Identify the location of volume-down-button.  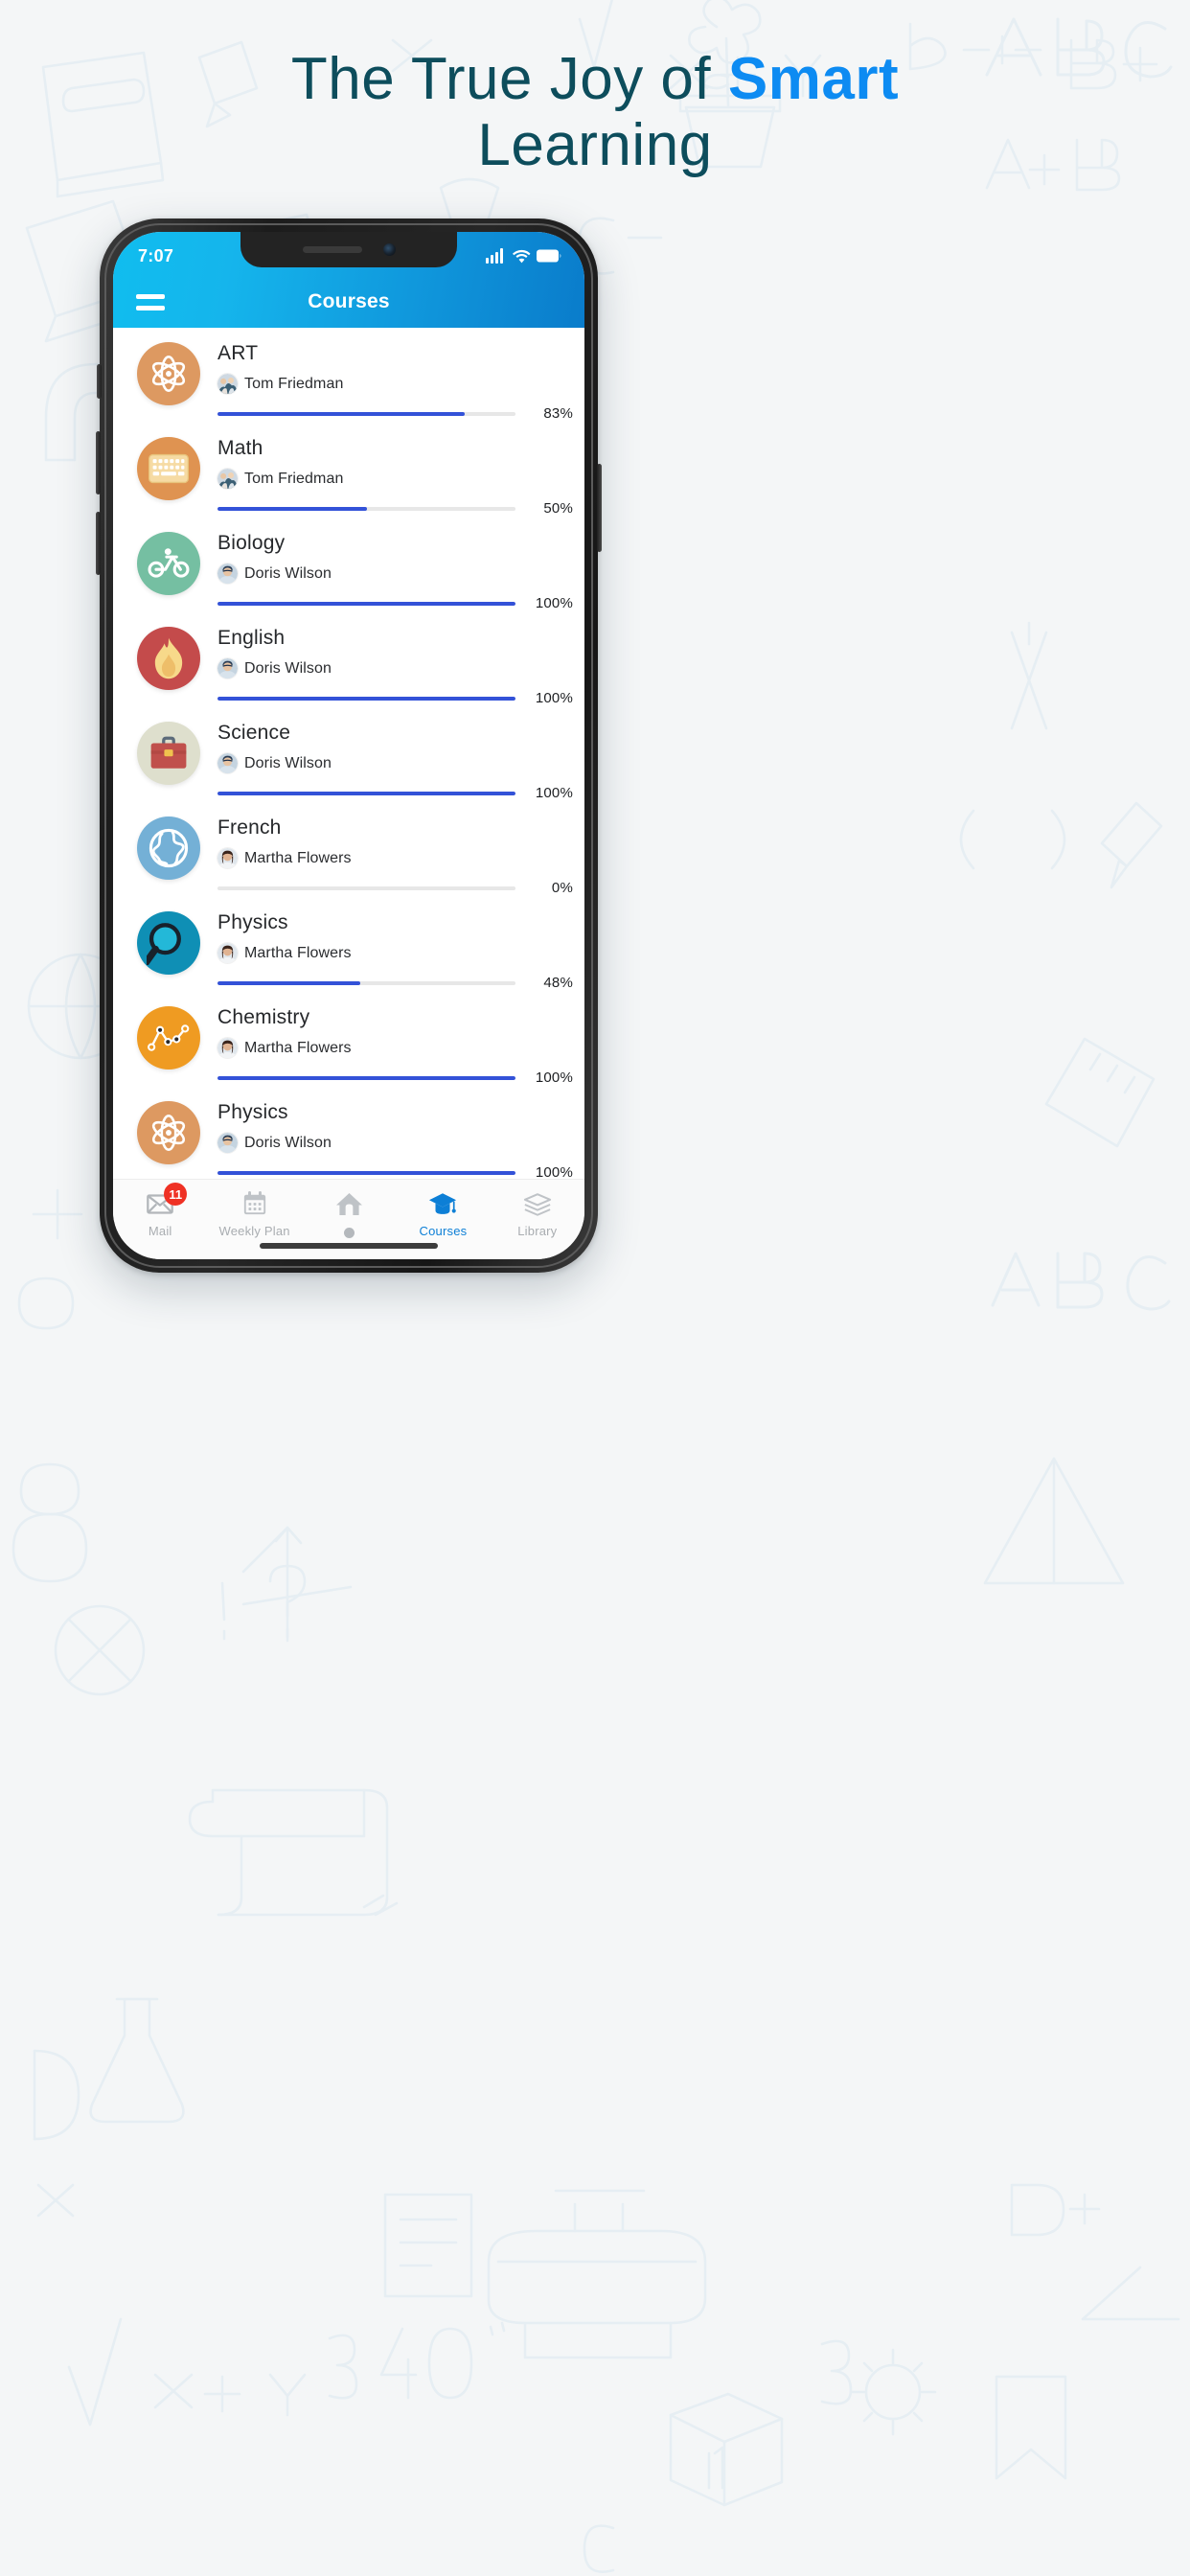
(99, 543).